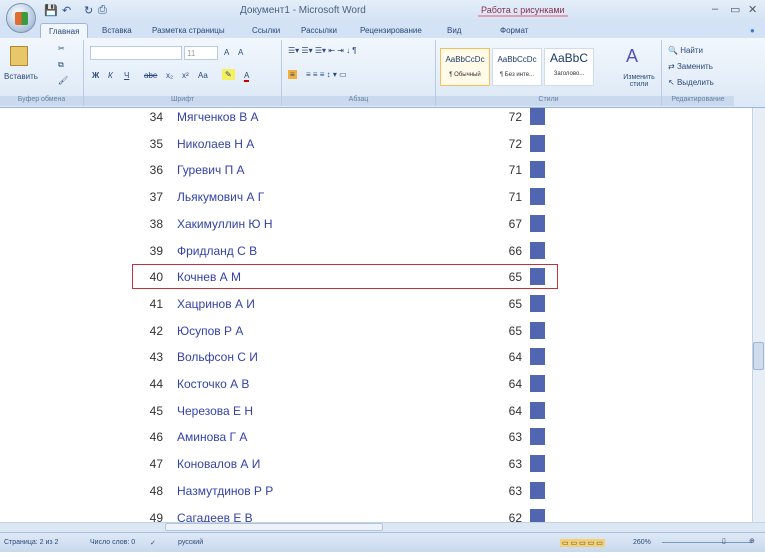 The width and height of the screenshot is (765, 558). Describe the element at coordinates (228, 74) in the screenshot. I see `highlight-icon: ✎` at that location.